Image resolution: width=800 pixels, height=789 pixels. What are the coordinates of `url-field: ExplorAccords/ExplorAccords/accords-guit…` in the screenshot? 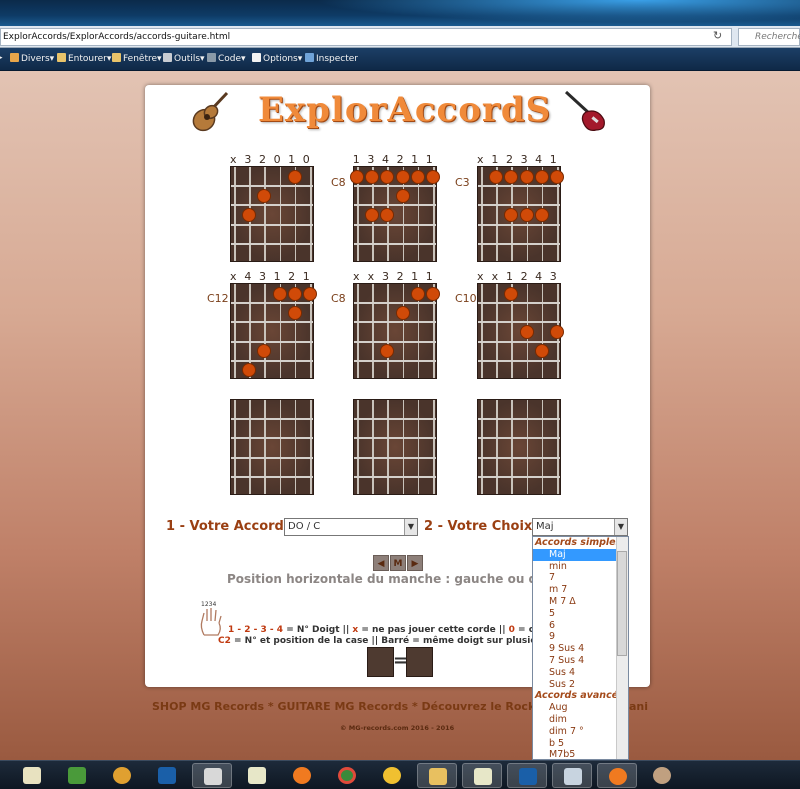 It's located at (366, 37).